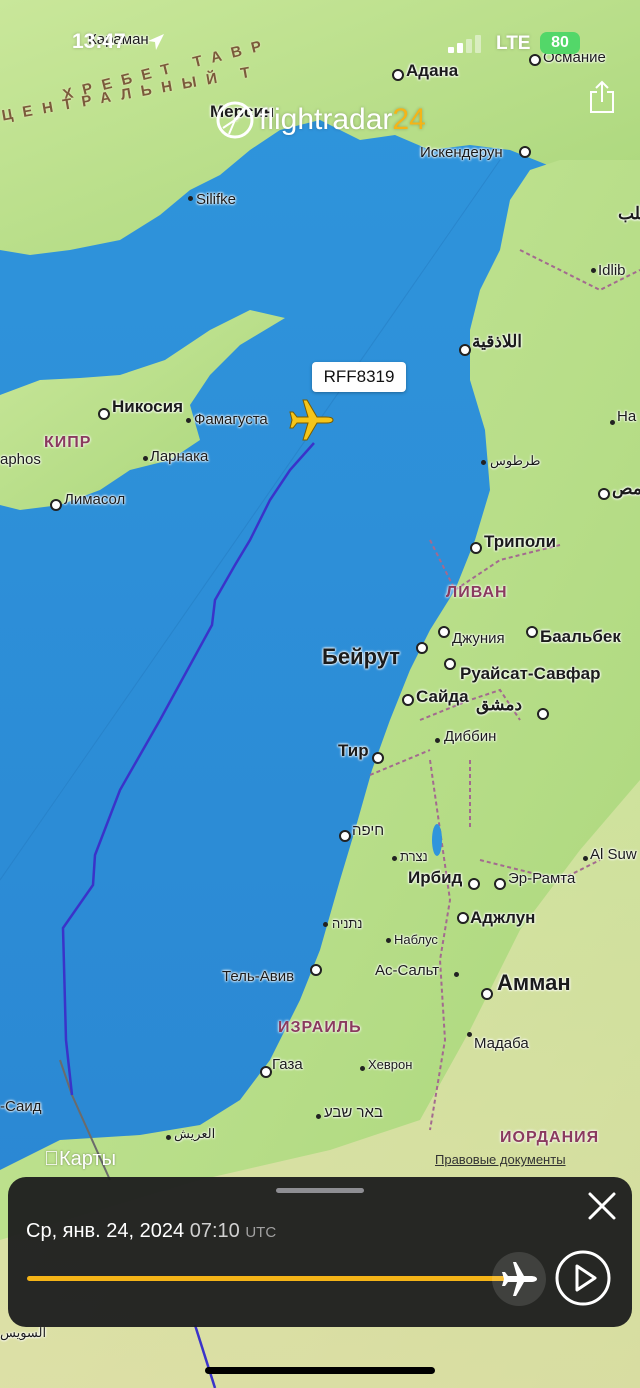  What do you see at coordinates (432, 70) in the screenshot?
I see `city-adana: Адана` at bounding box center [432, 70].